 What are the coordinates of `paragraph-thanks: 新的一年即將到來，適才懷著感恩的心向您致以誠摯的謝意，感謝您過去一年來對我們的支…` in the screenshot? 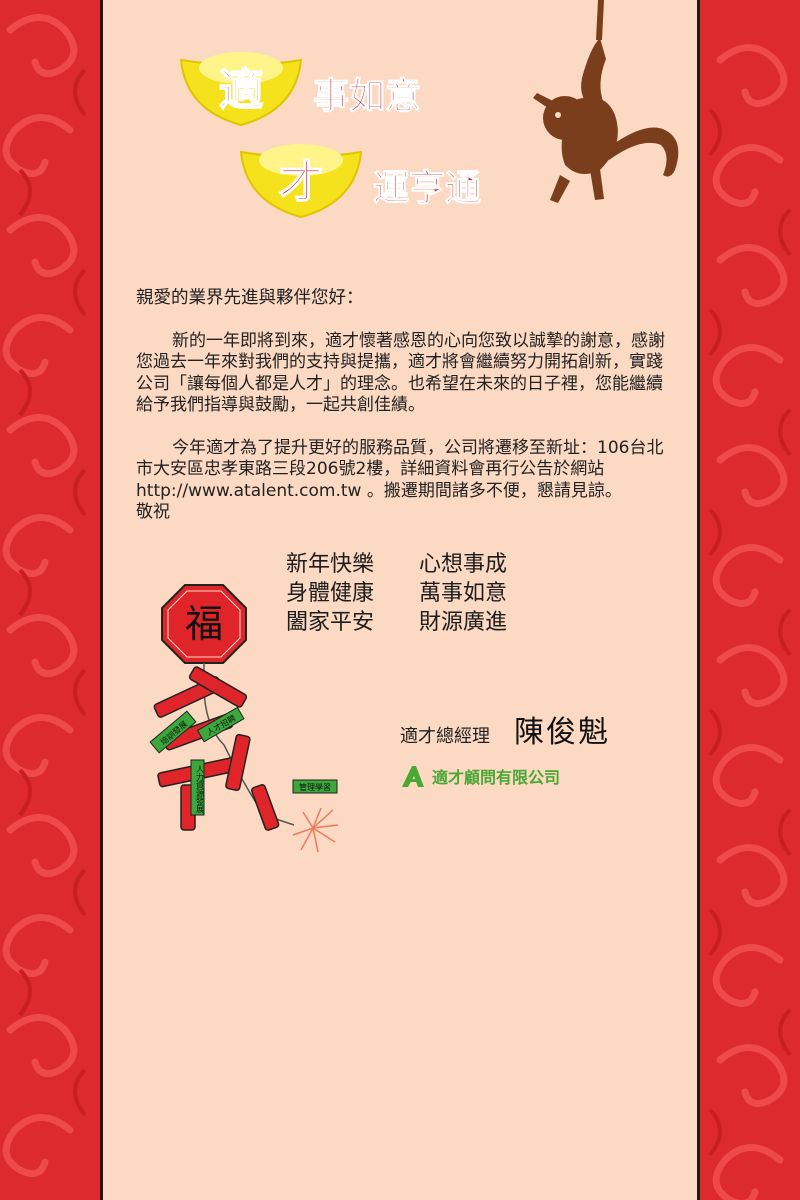 It's located at (400, 373).